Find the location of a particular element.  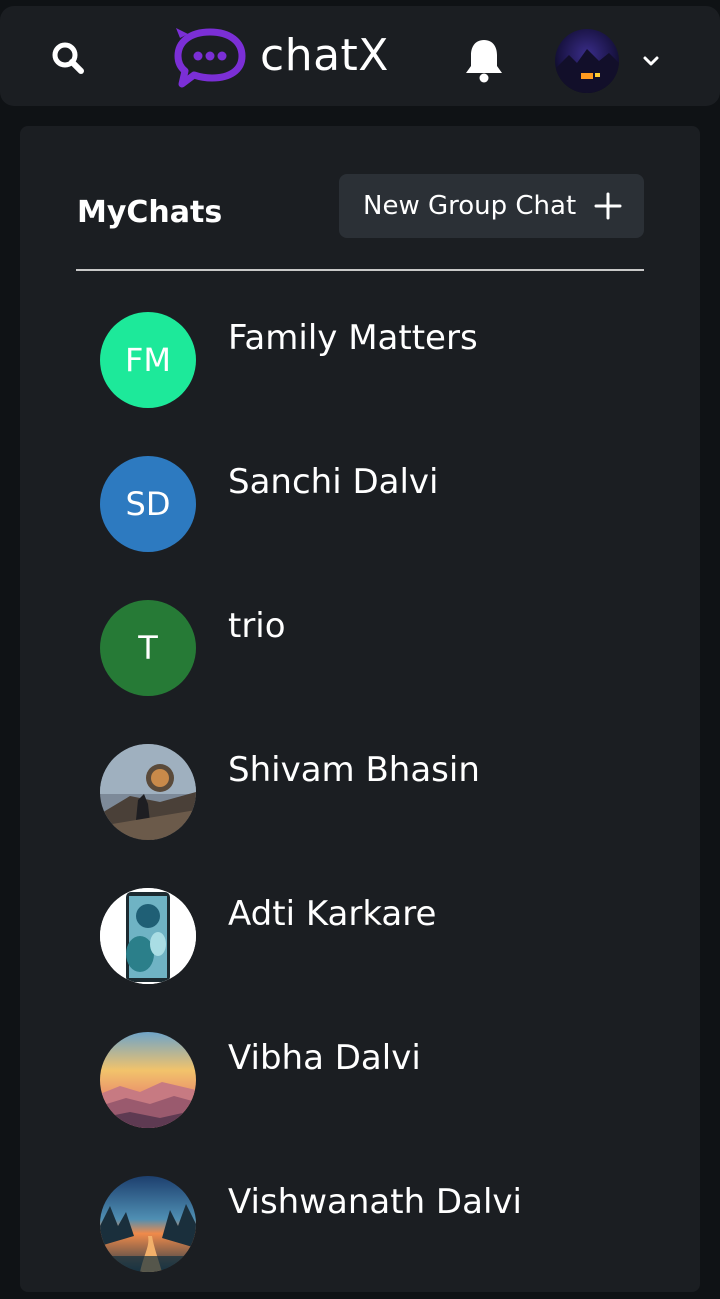

chat-name: Family Matters is located at coordinates (353, 338).